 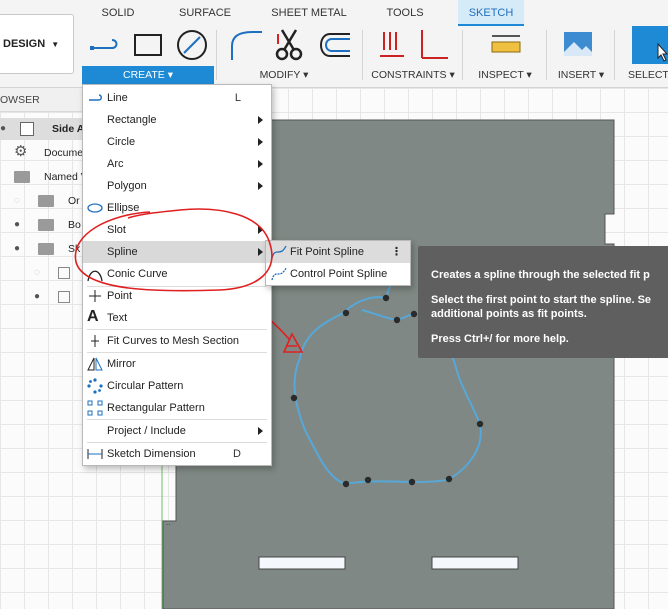 What do you see at coordinates (95, 386) in the screenshot?
I see `circular-pattern-icon` at bounding box center [95, 386].